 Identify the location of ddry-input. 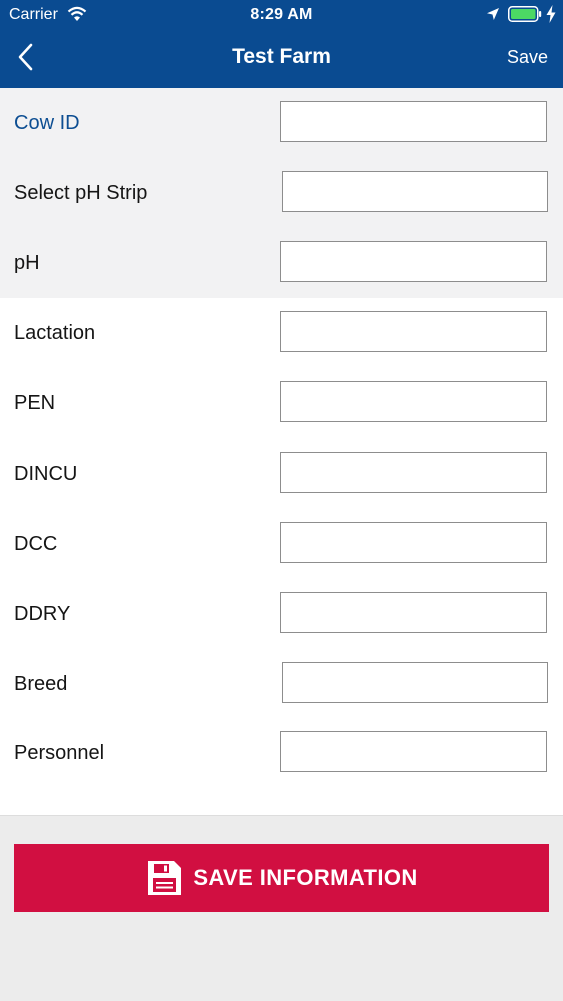
(413, 612).